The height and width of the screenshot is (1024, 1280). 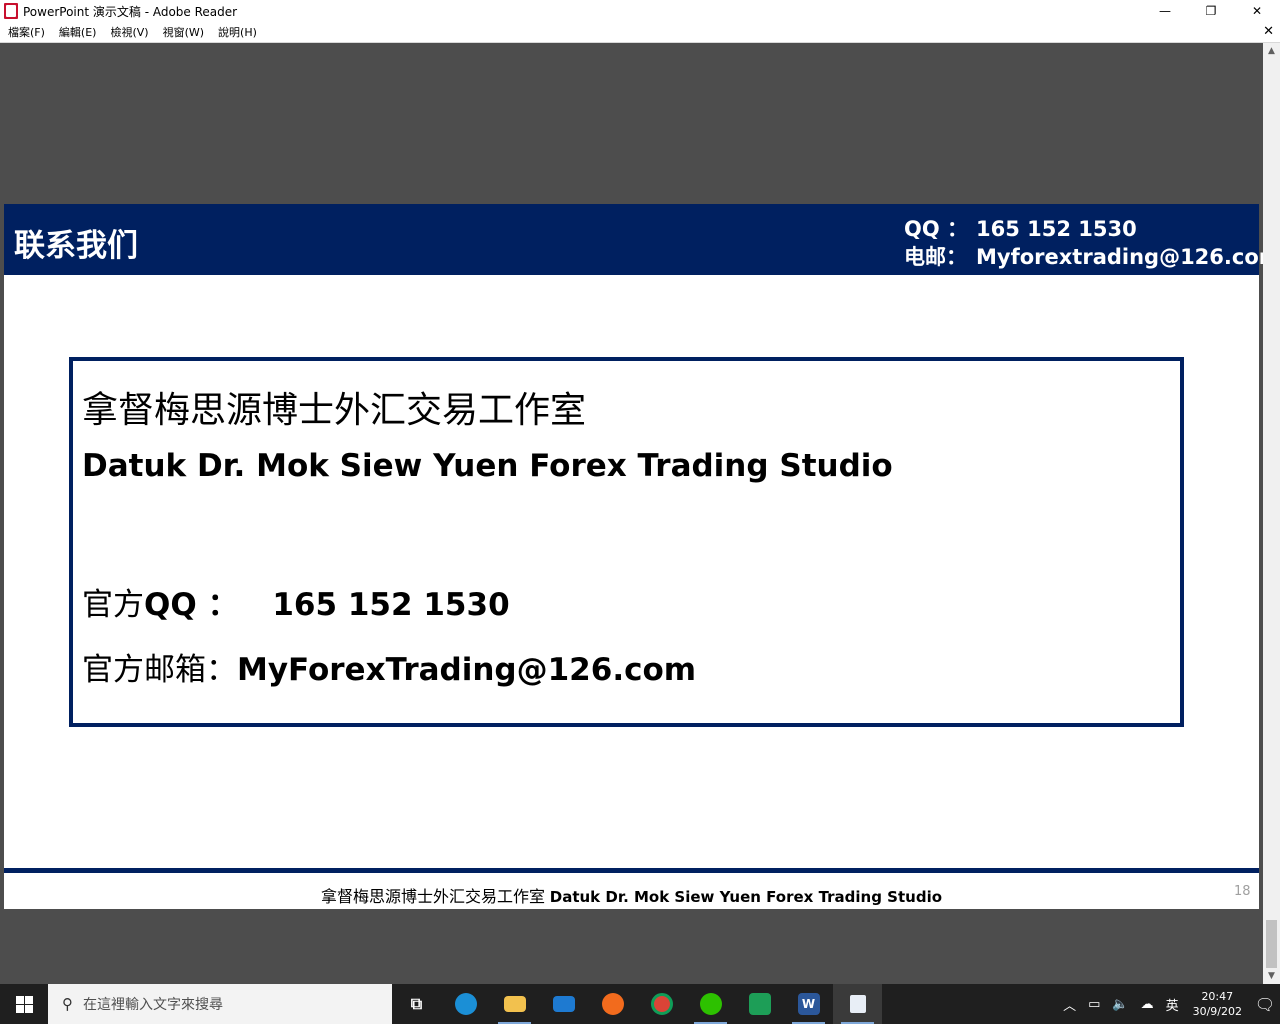 What do you see at coordinates (563, 1004) in the screenshot?
I see `mail-icon` at bounding box center [563, 1004].